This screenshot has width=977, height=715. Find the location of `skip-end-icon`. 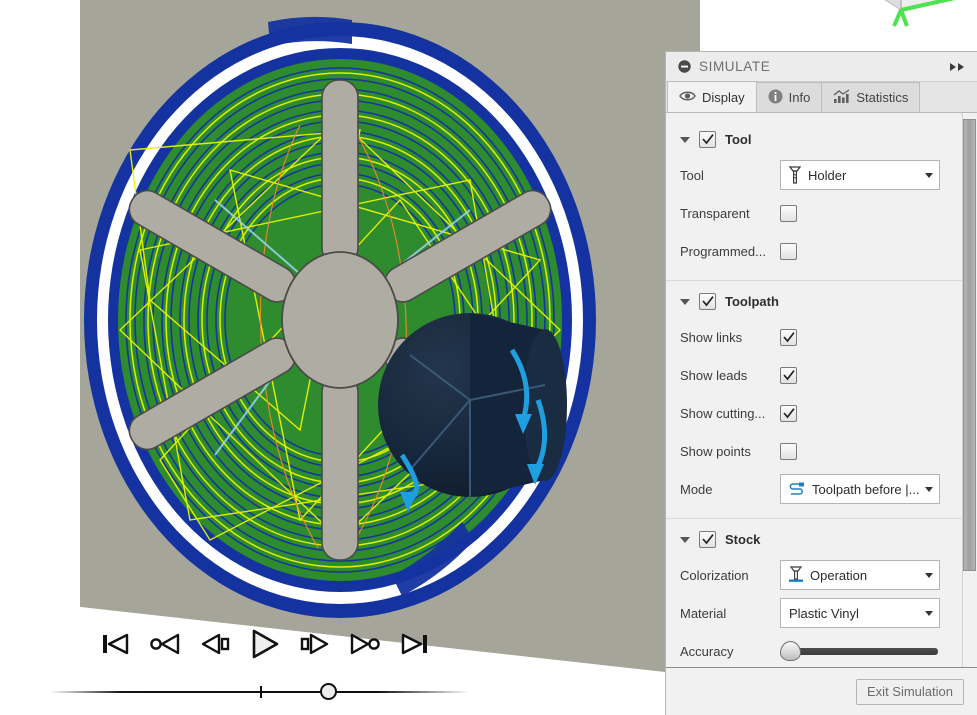

skip-end-icon is located at coordinates (414, 644).